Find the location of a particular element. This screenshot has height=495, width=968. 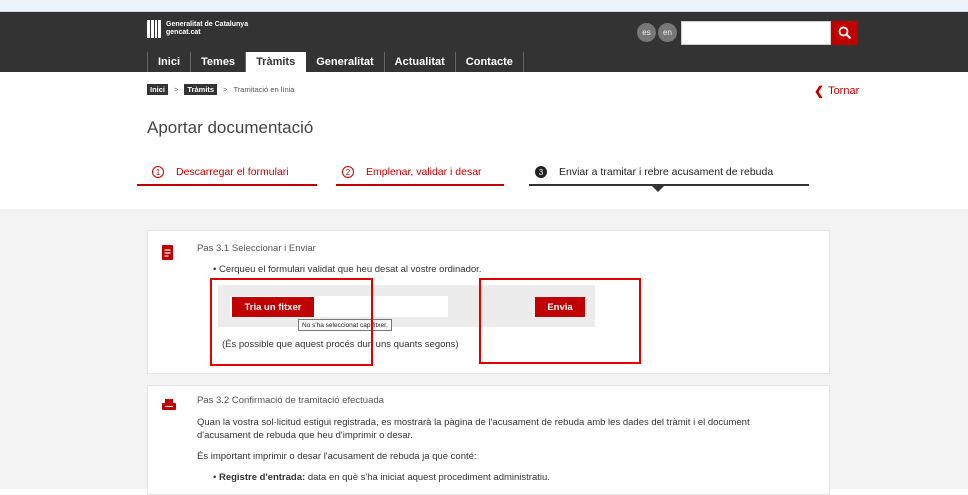

chevron-left-icon: ❮ is located at coordinates (819, 91).